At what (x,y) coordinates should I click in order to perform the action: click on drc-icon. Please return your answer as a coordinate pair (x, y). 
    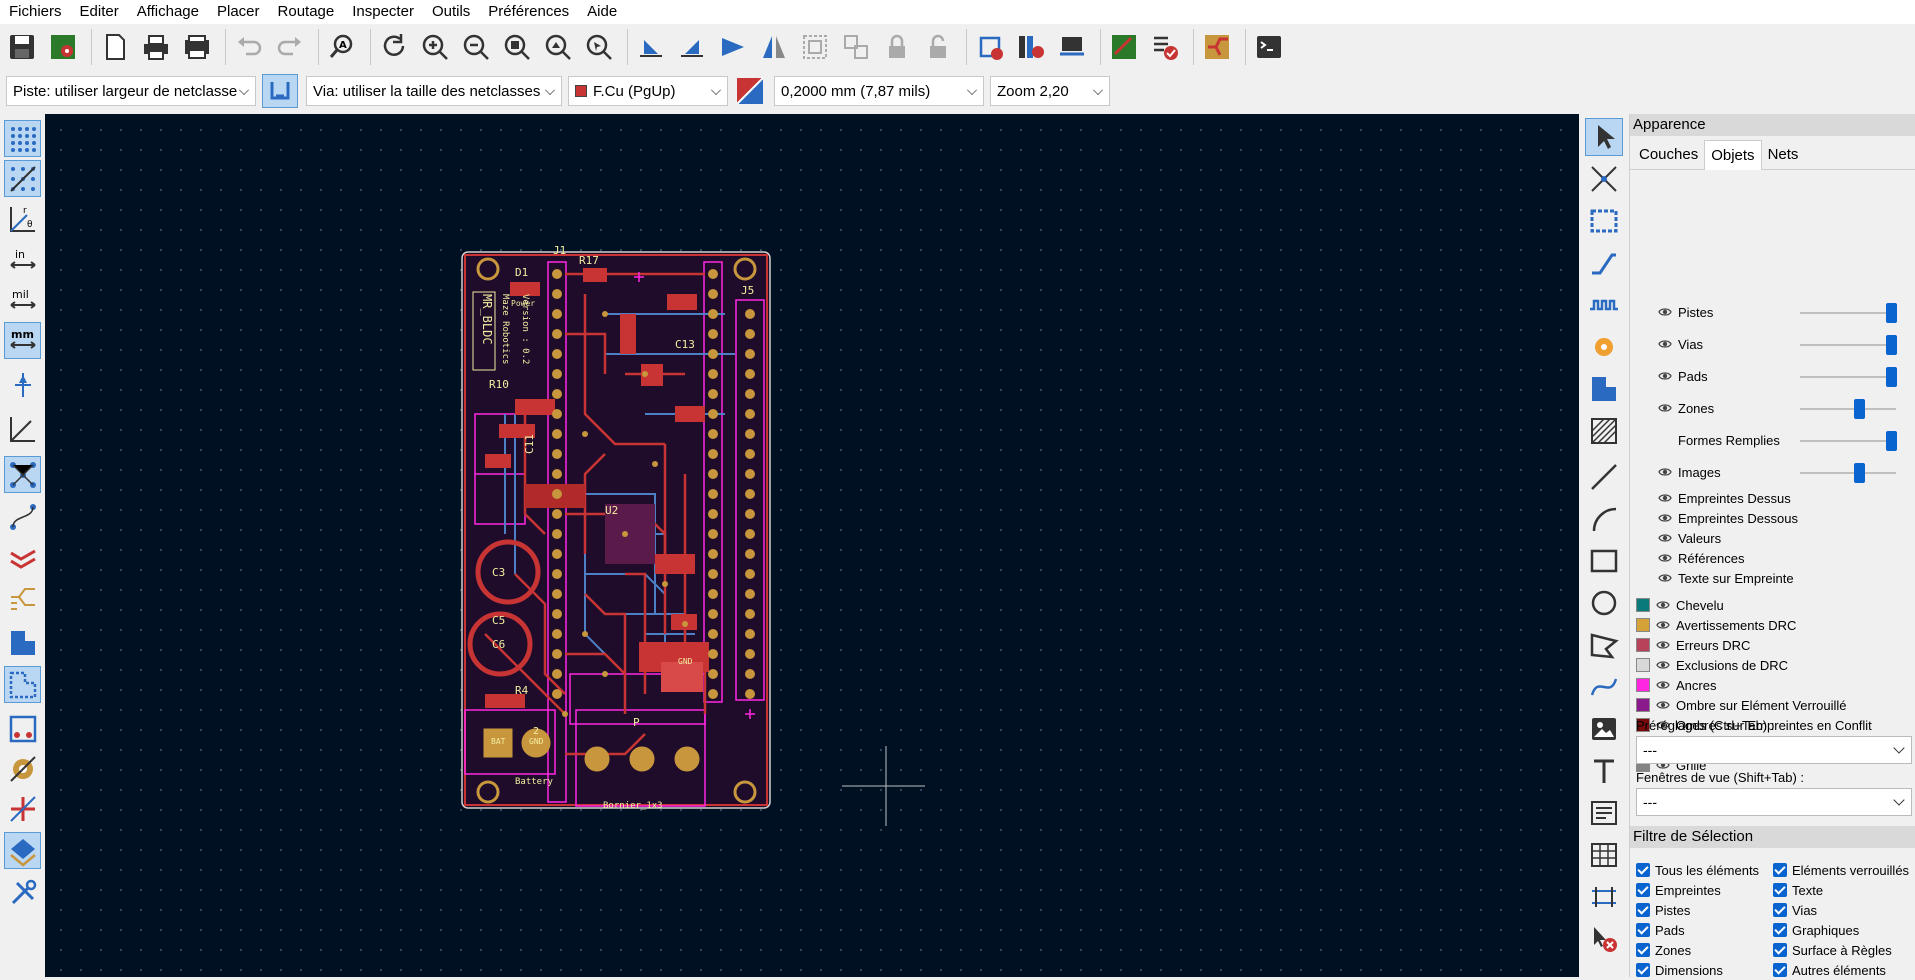
    Looking at the image, I should click on (1165, 47).